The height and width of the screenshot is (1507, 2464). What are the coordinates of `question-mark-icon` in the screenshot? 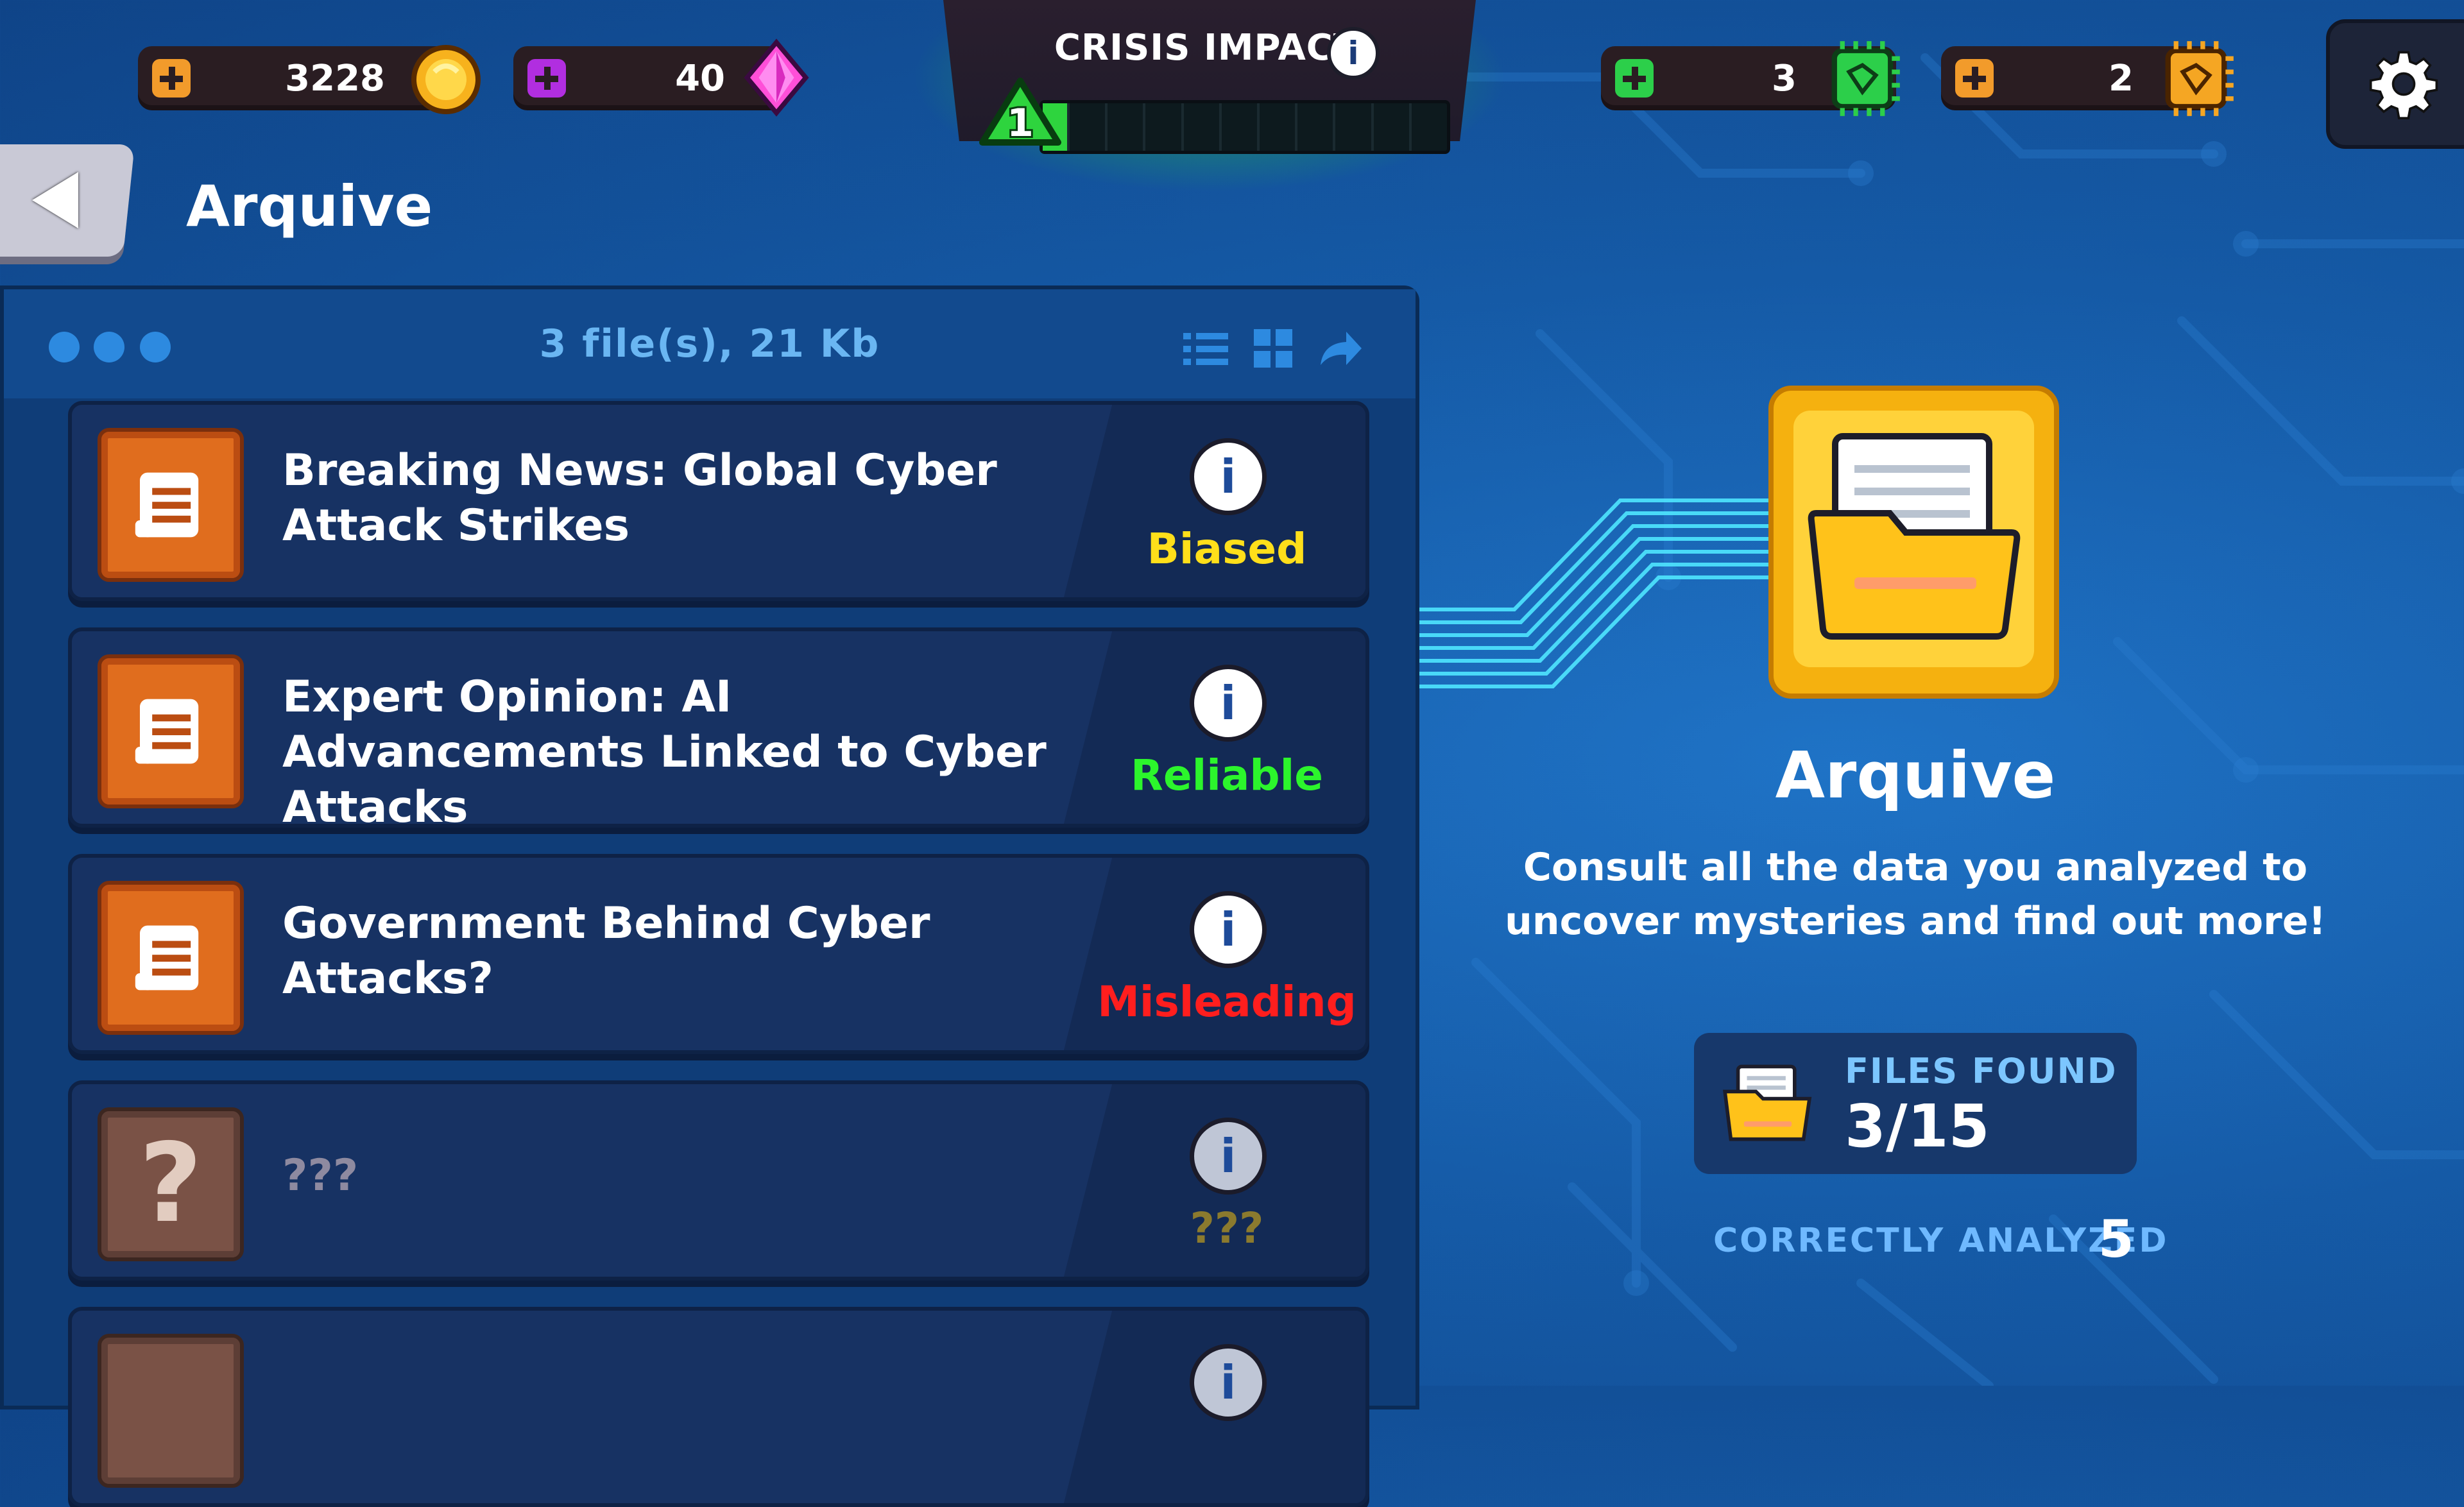 It's located at (171, 1411).